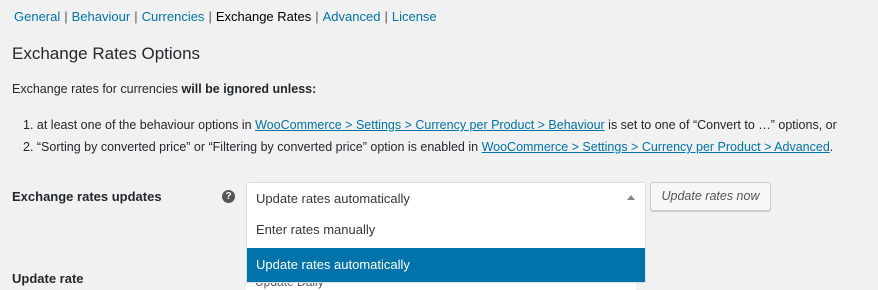 The image size is (878, 290). I want to click on rule2-suffix: ., so click(831, 147).